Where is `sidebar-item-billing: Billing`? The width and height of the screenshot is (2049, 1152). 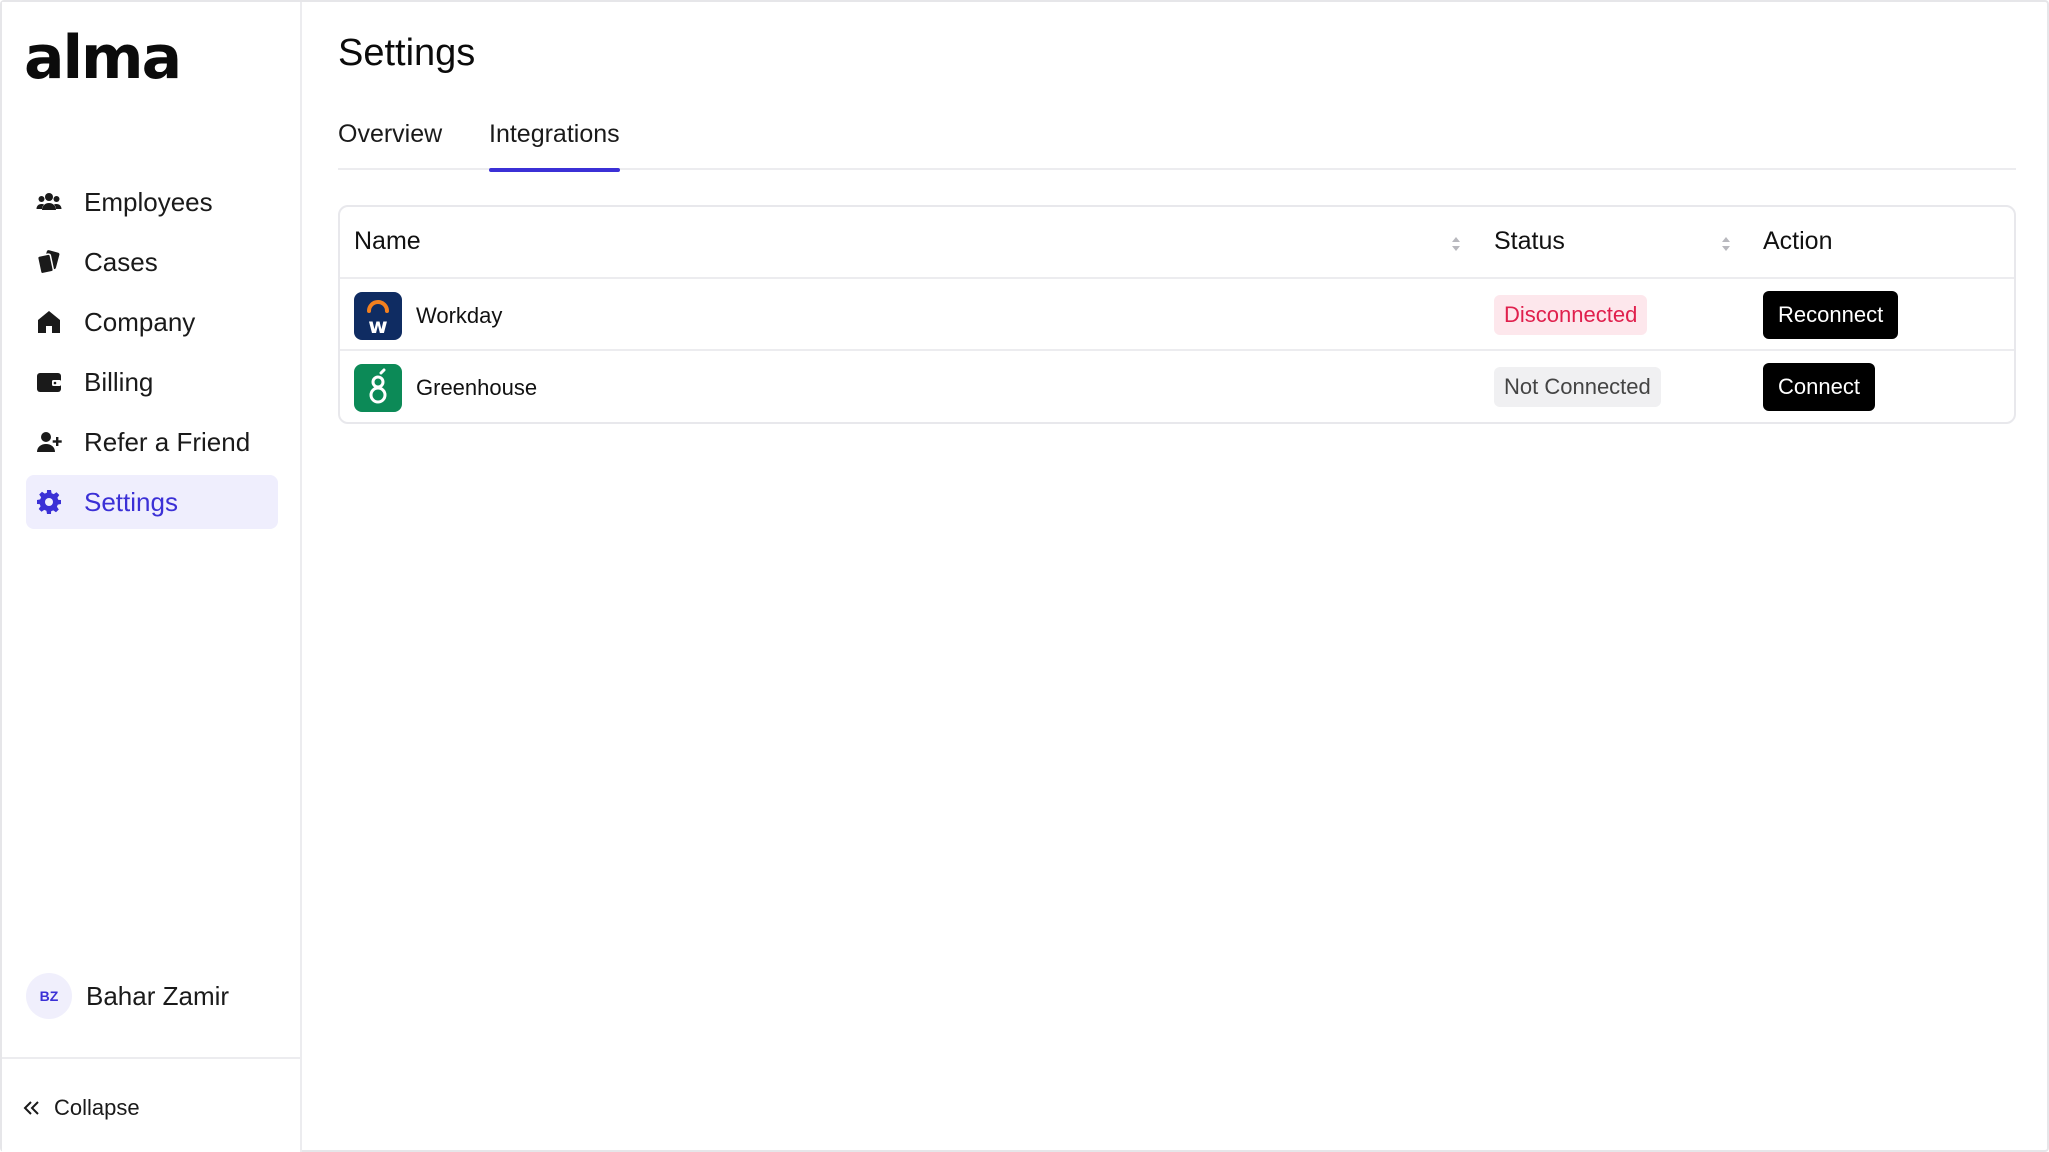 sidebar-item-billing: Billing is located at coordinates (152, 382).